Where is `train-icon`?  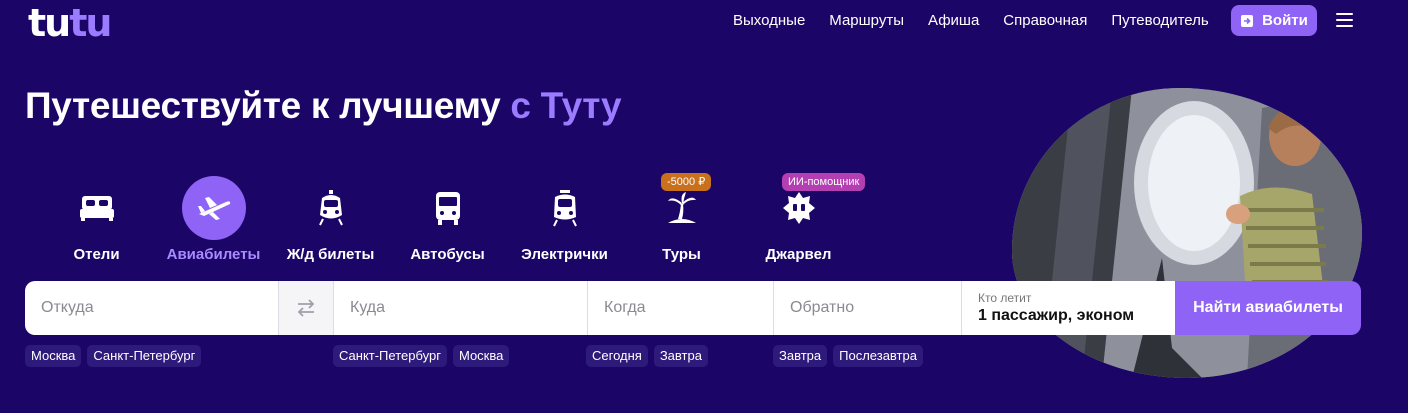 train-icon is located at coordinates (331, 208).